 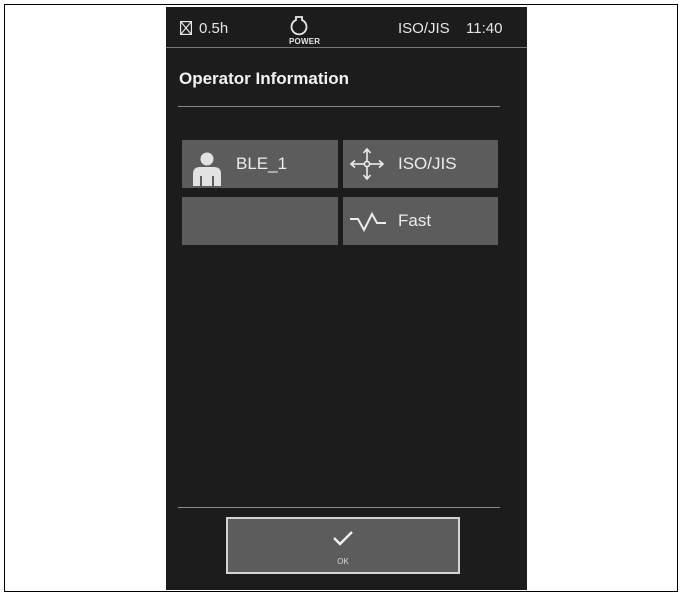 I want to click on status-bar: 0.5h POWER ISO/JIS 11:40, so click(x=346, y=27).